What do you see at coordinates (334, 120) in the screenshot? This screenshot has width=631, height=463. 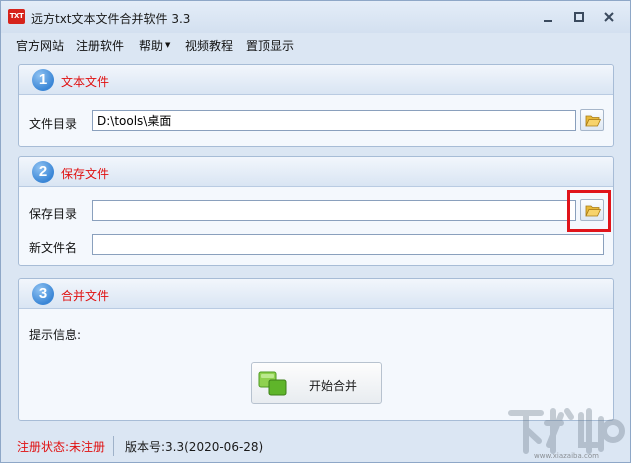 I see `source-dir-input` at bounding box center [334, 120].